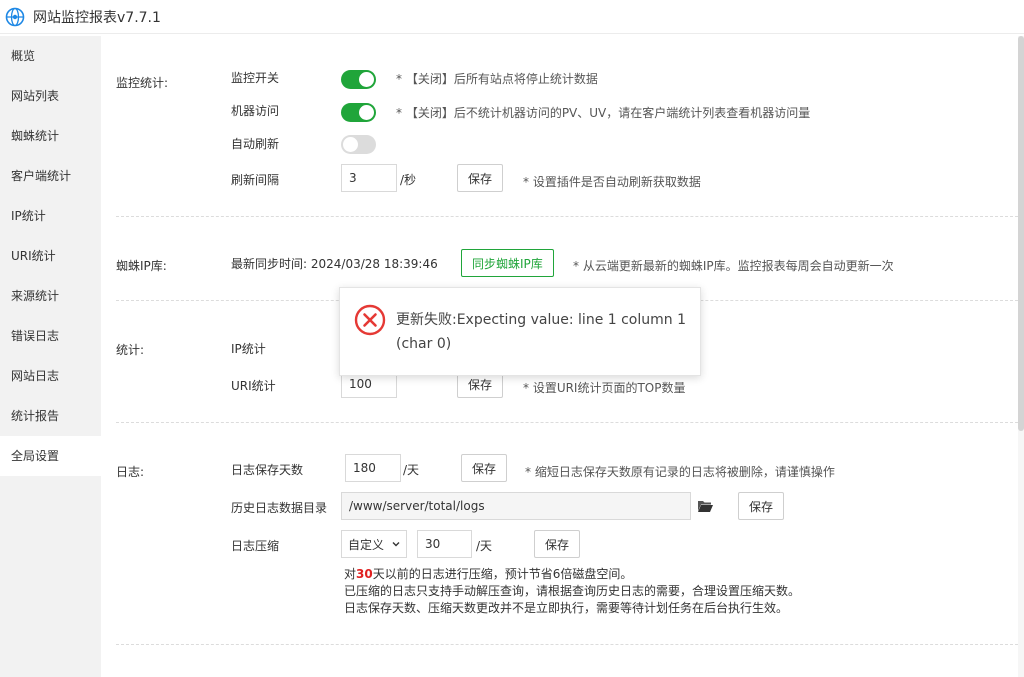  I want to click on stats-section-label: 统计:, so click(130, 350).